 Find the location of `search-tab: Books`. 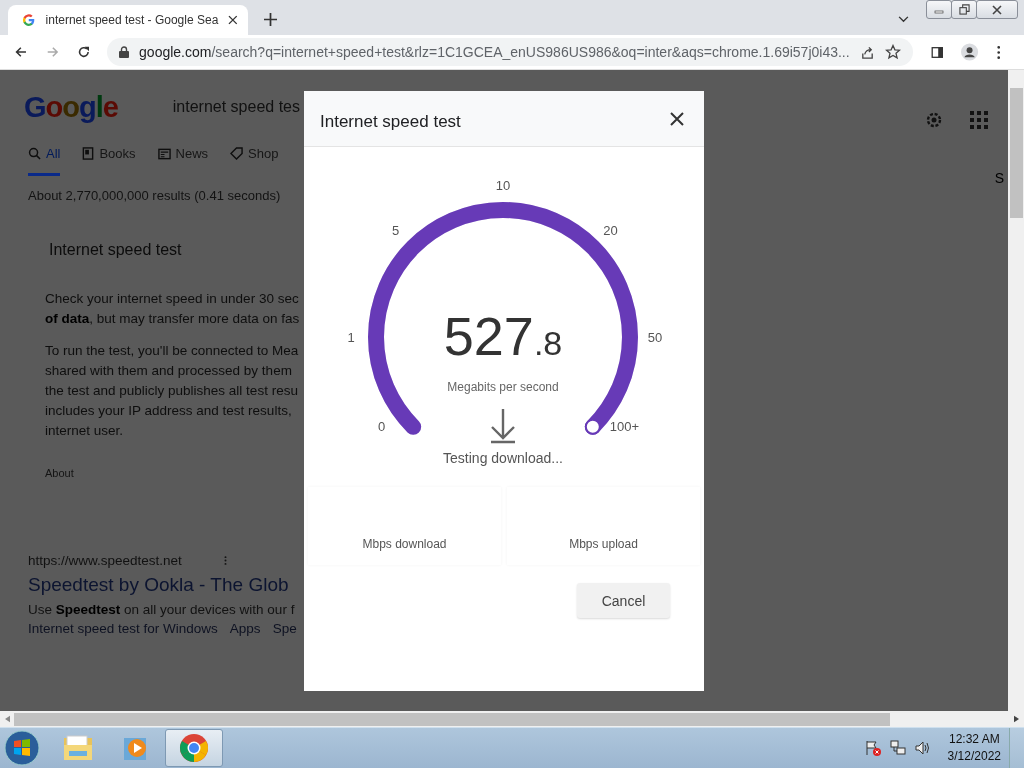

search-tab: Books is located at coordinates (109, 161).